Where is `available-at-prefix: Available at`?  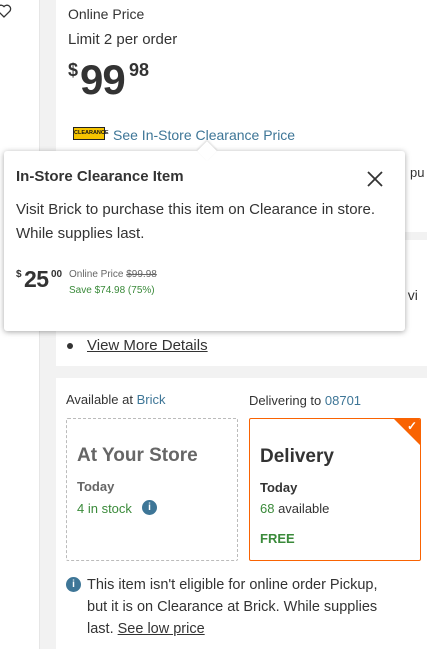 available-at-prefix: Available at is located at coordinates (99, 399).